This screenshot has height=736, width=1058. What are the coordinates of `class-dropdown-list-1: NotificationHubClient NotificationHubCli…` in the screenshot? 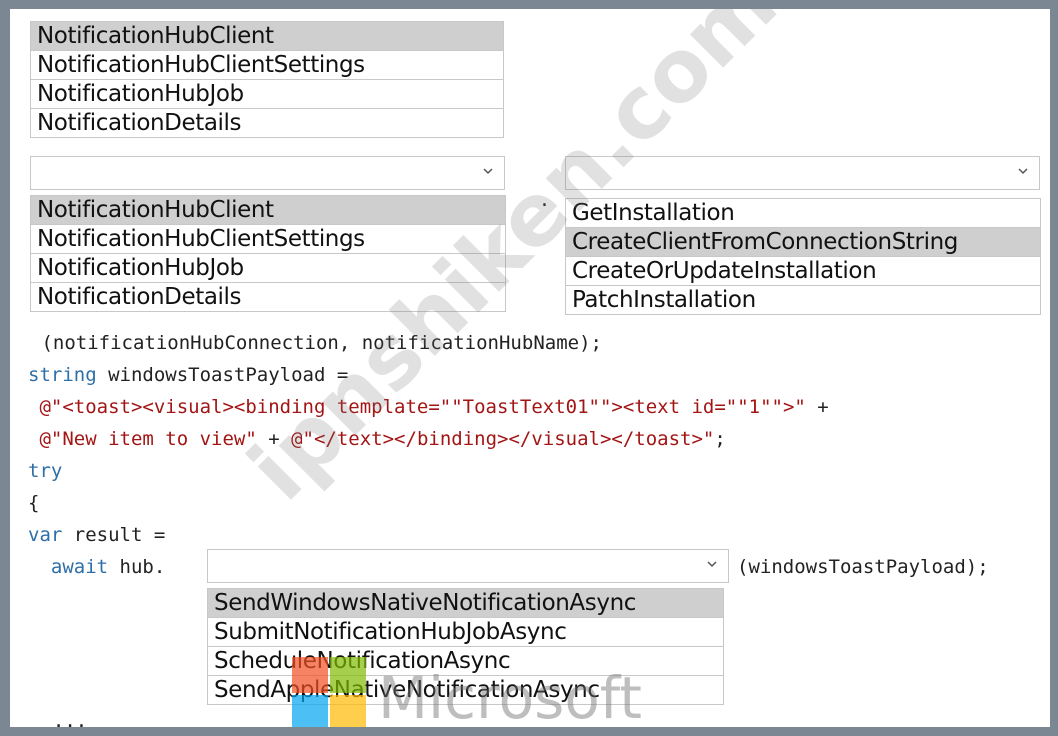 It's located at (267, 79).